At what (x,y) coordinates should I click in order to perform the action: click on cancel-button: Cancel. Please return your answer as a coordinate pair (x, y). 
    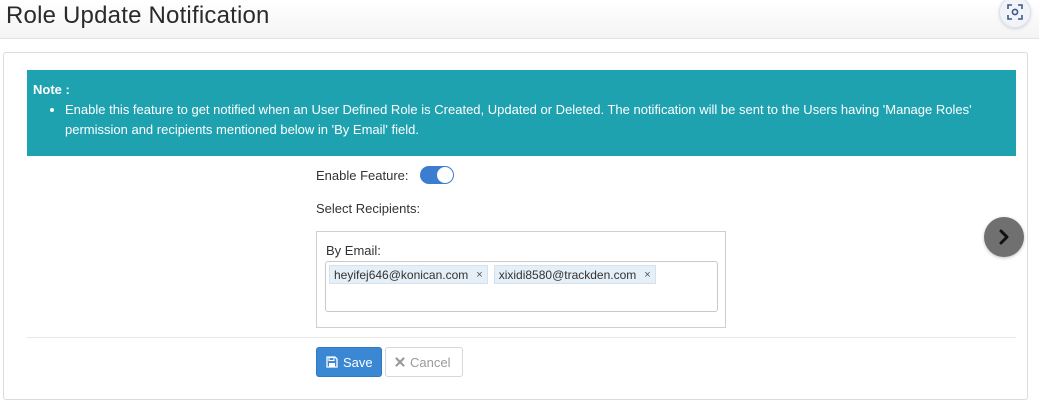
    Looking at the image, I should click on (424, 362).